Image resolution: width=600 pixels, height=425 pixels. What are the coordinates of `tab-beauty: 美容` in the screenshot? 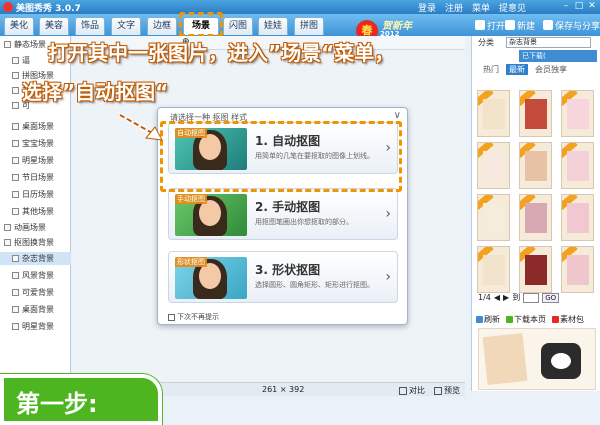 It's located at (54, 26).